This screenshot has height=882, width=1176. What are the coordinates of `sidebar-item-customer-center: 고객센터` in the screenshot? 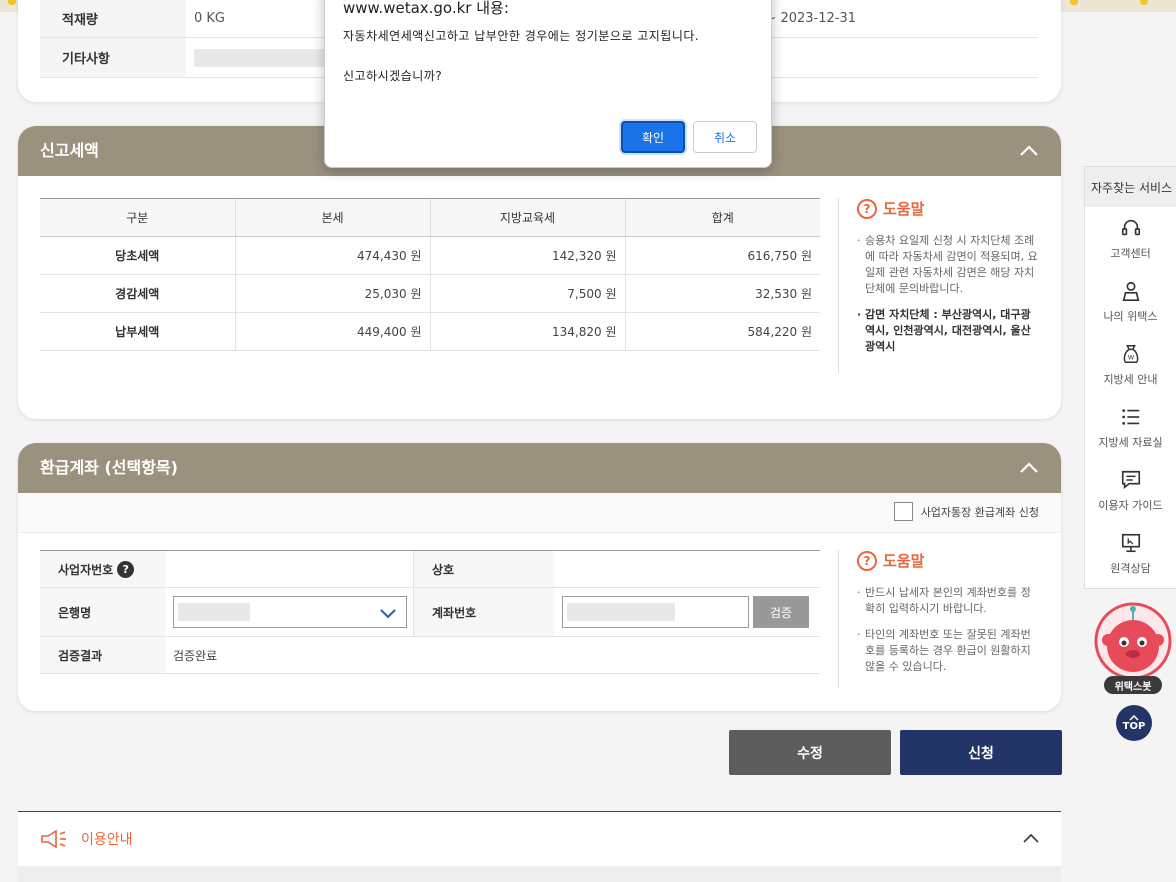 It's located at (1130, 238).